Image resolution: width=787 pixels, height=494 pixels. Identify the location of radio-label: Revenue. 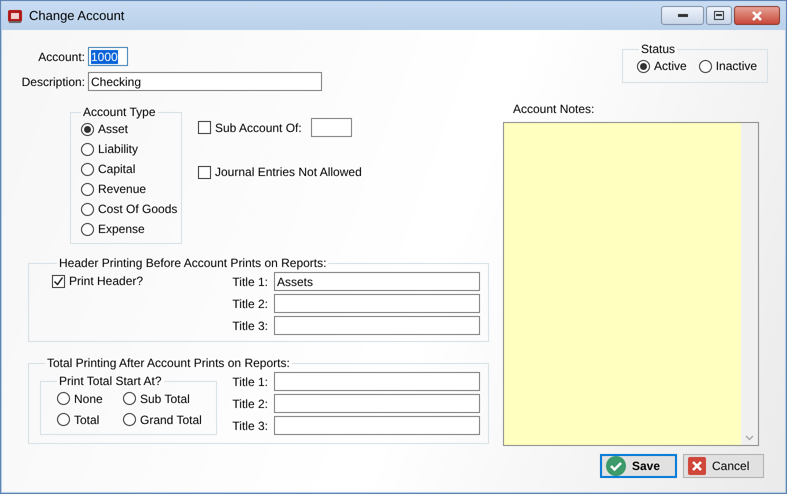
(122, 189).